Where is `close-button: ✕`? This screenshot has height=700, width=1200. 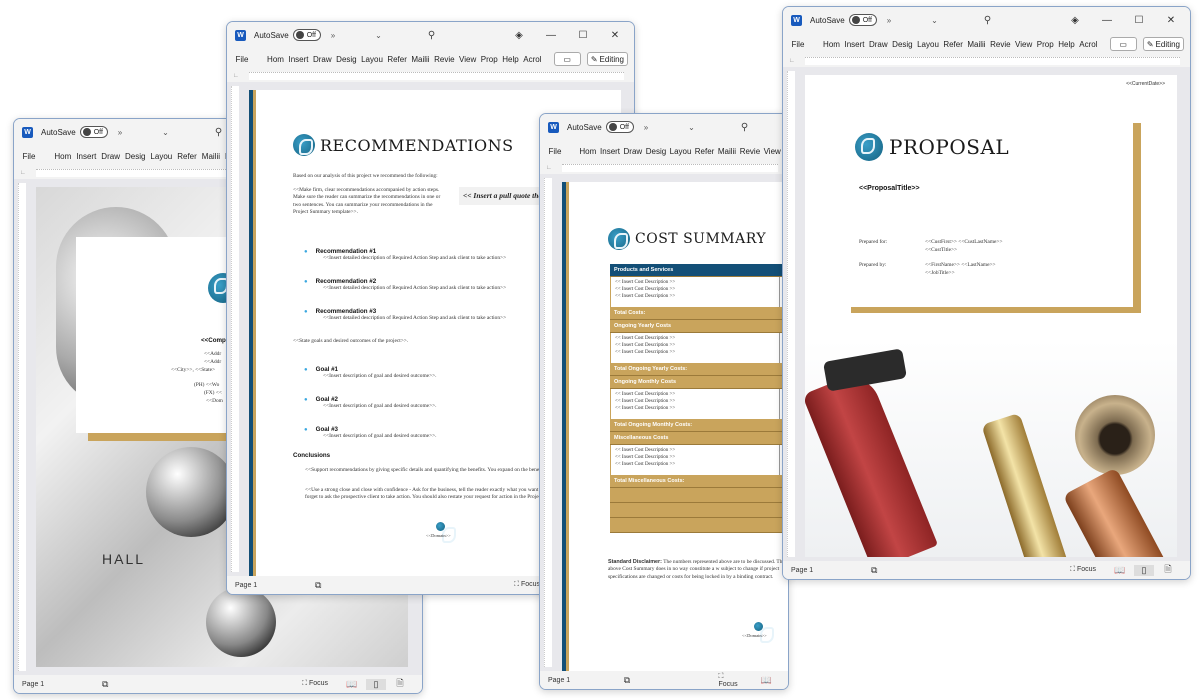
close-button: ✕ is located at coordinates (1171, 20).